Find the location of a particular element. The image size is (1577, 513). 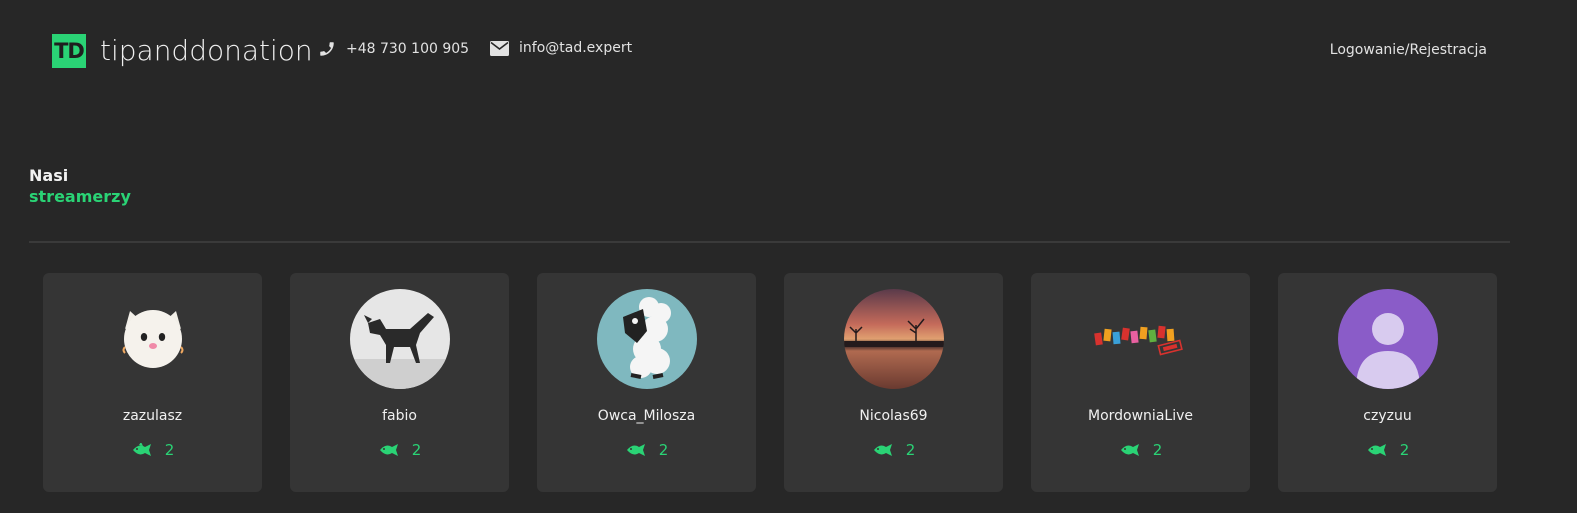

envelope-icon is located at coordinates (499, 48).